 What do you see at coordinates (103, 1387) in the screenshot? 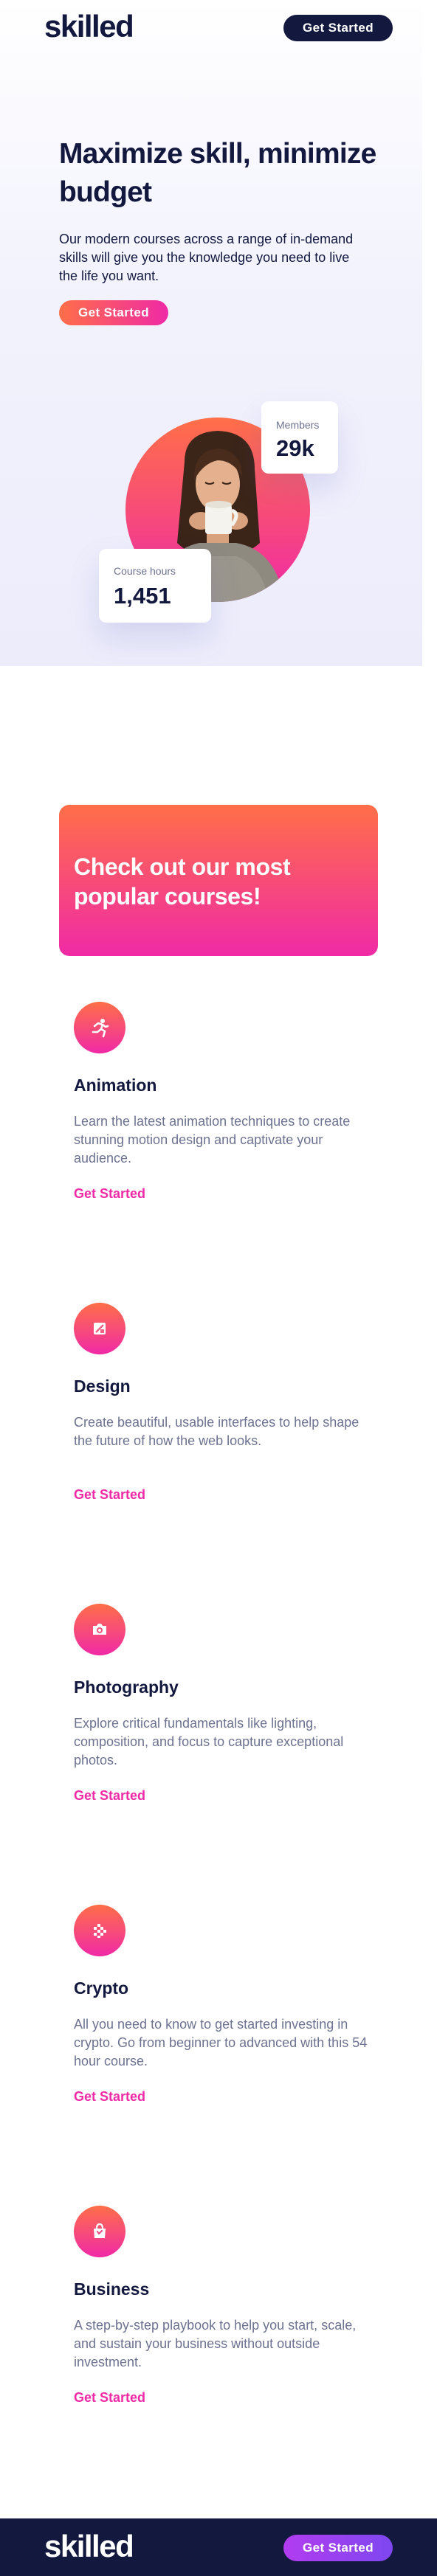
I see `course-title: Design` at bounding box center [103, 1387].